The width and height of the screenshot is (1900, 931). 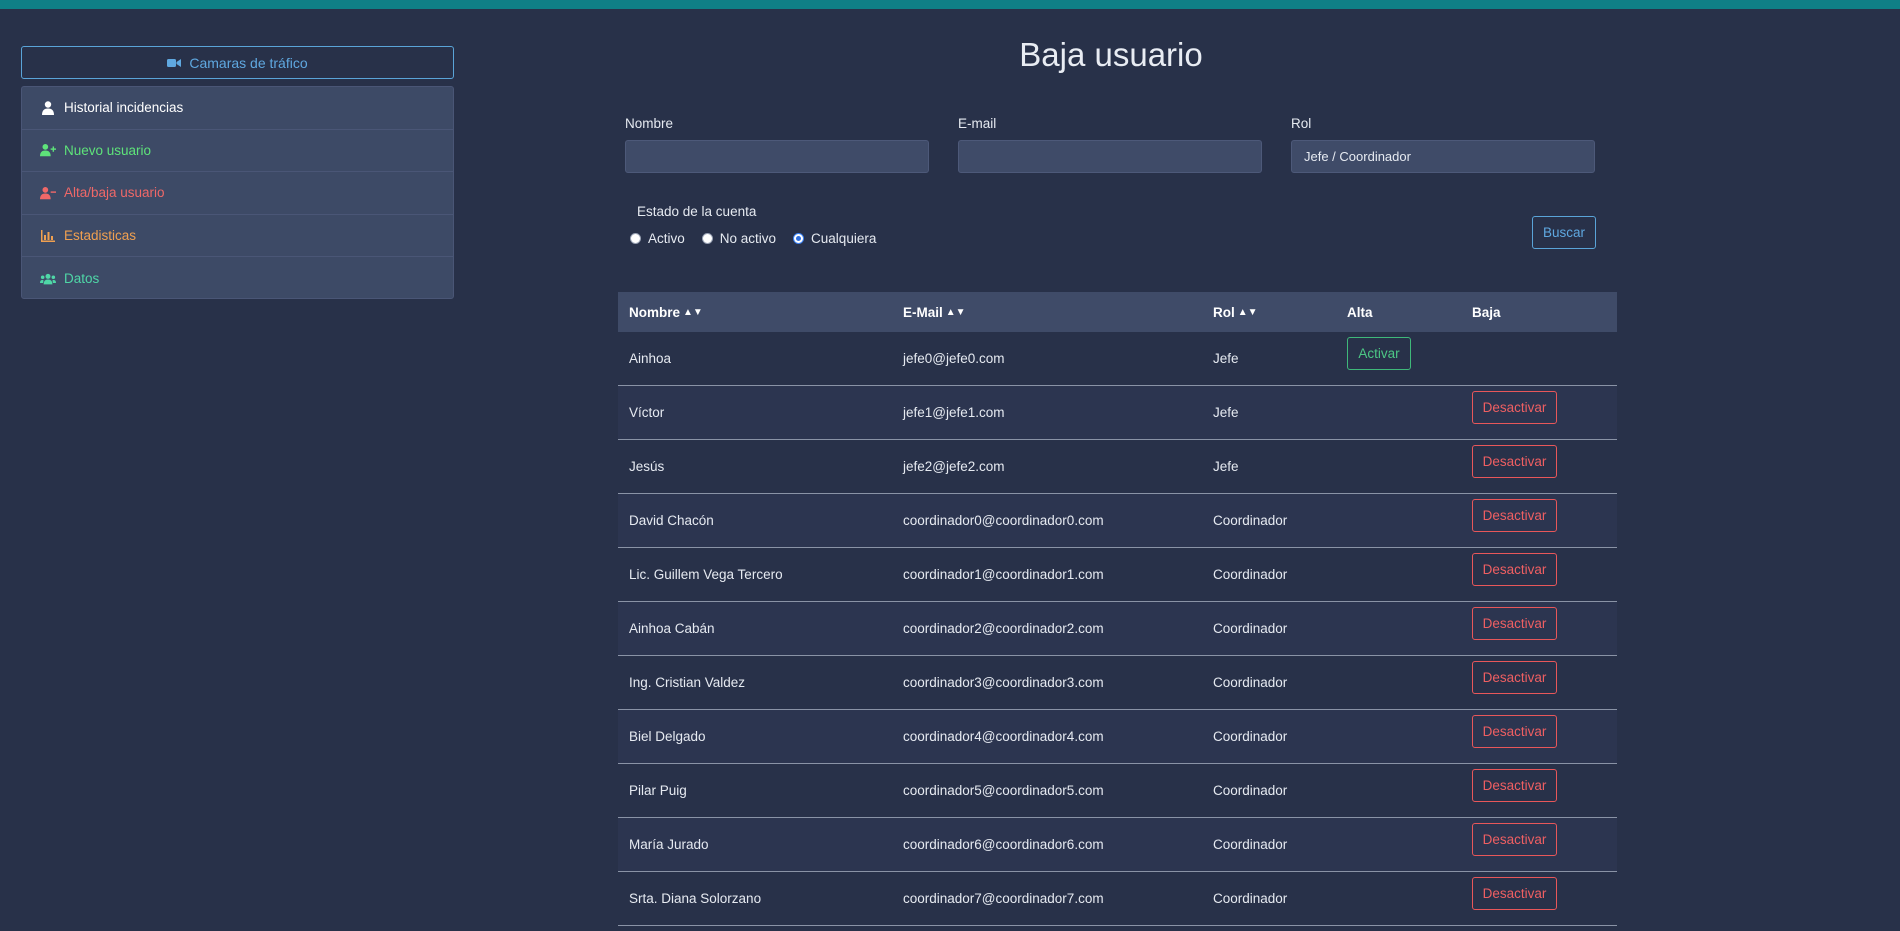 What do you see at coordinates (237, 236) in the screenshot?
I see `sidebar-item-estadisticas: Estadisticas` at bounding box center [237, 236].